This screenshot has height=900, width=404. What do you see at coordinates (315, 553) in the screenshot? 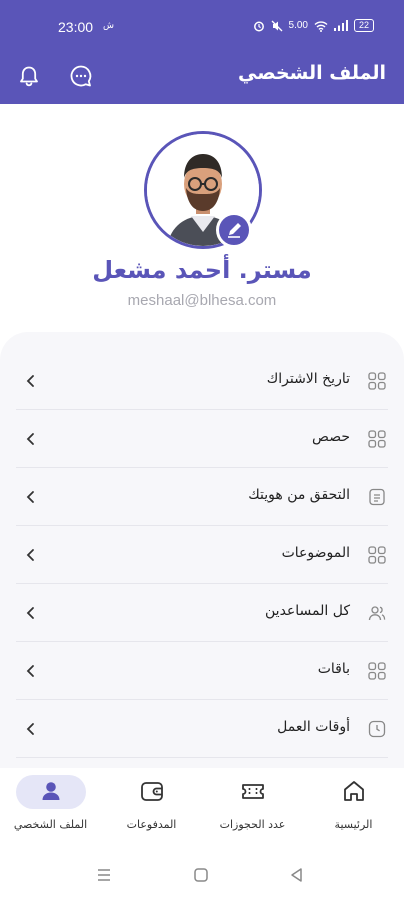
I see `menu-item-label: الموضوعات` at bounding box center [315, 553].